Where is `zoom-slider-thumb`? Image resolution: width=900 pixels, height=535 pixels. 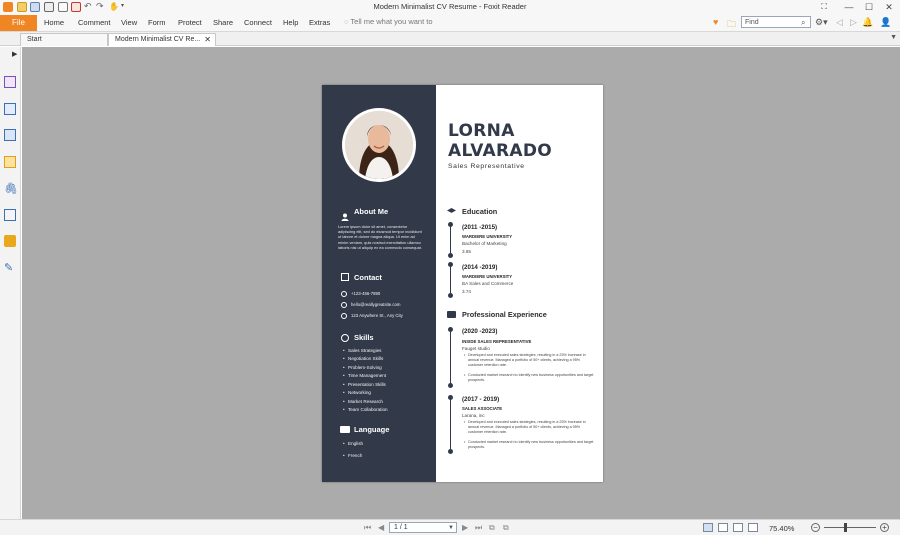
zoom-slider-thumb is located at coordinates (845, 527).